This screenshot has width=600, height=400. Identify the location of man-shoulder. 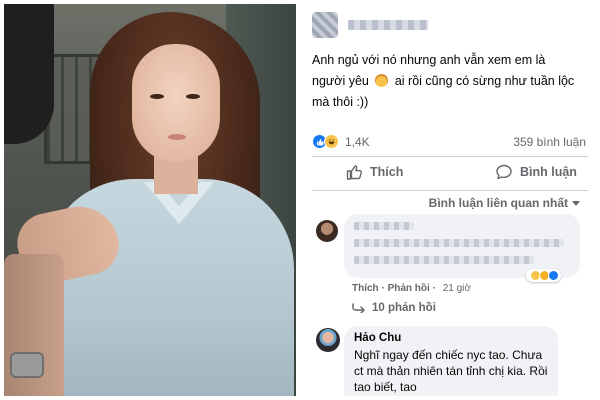
(29, 74).